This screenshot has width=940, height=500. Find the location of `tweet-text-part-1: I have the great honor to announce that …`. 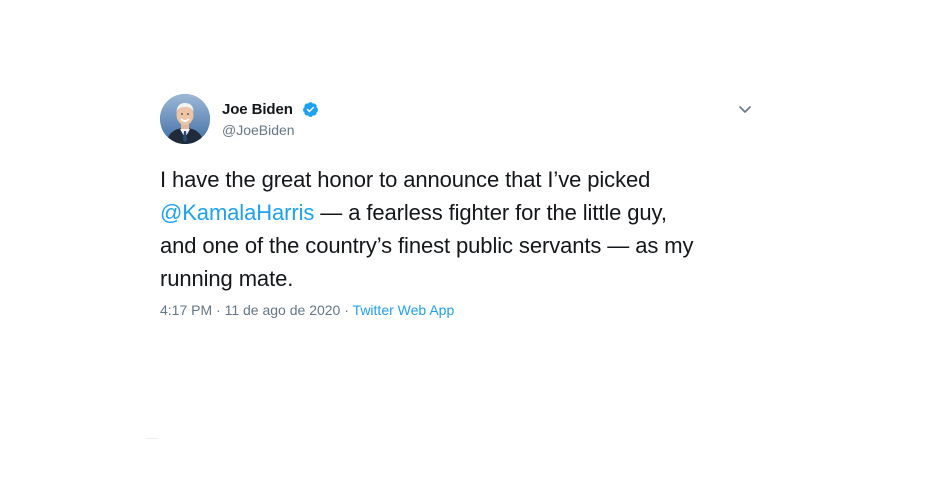

tweet-text-part-1: I have the great honor to announce that … is located at coordinates (405, 179).